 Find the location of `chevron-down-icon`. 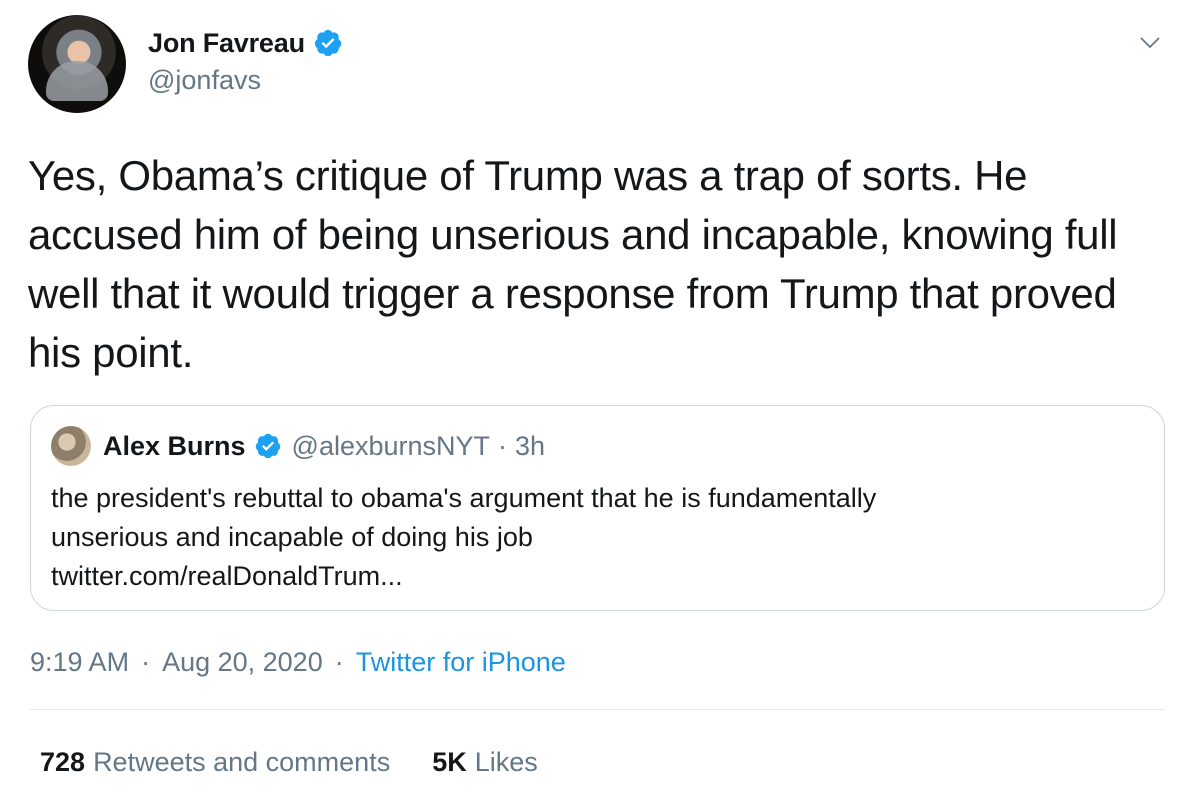

chevron-down-icon is located at coordinates (1150, 43).